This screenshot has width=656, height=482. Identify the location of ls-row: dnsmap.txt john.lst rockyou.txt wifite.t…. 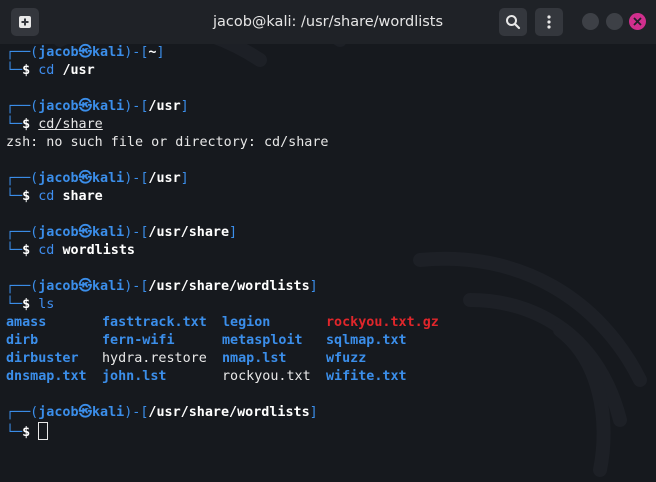
(328, 377).